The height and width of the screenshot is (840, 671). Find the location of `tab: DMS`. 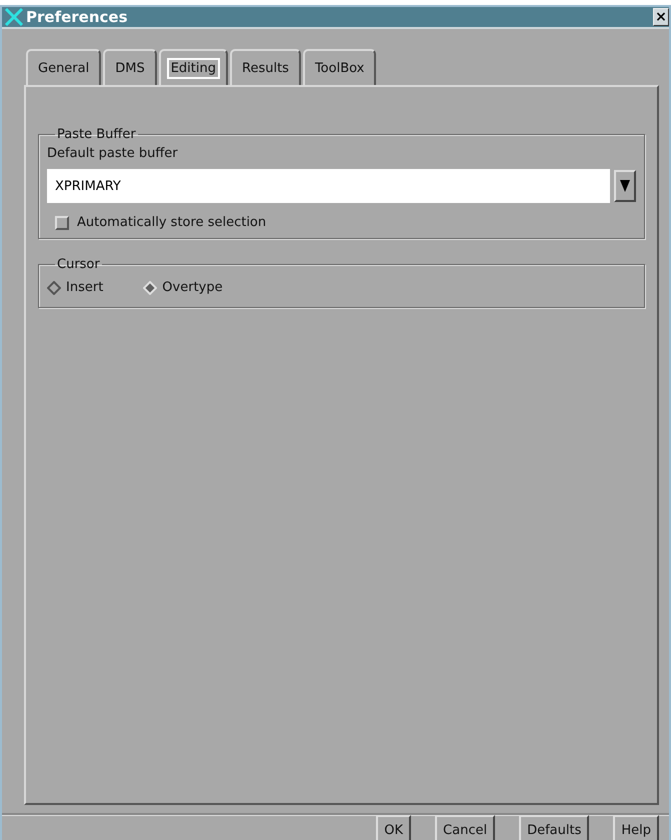

tab: DMS is located at coordinates (130, 67).